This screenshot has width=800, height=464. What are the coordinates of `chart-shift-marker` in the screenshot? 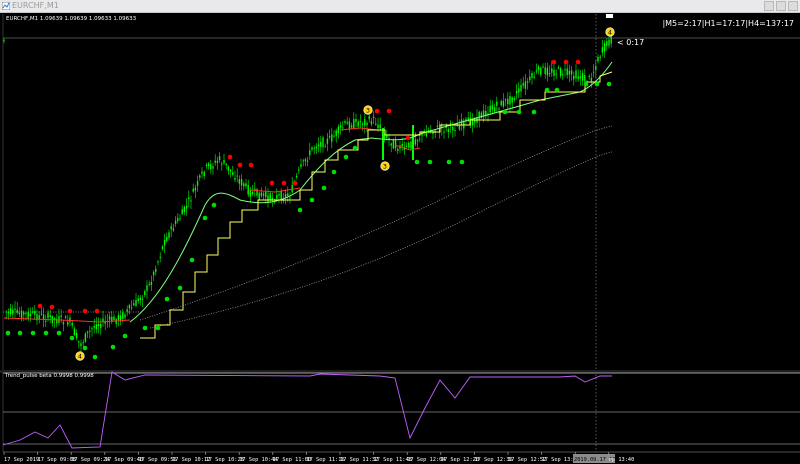 It's located at (609, 16).